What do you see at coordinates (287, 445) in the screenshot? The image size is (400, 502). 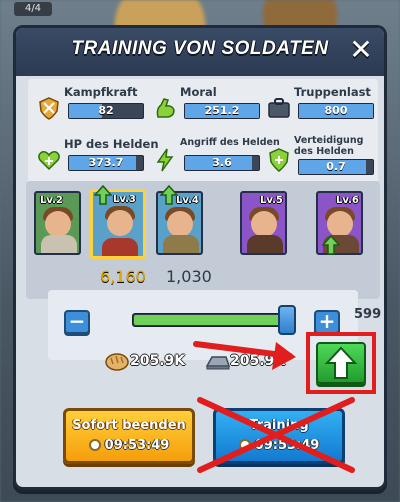 I see `train-time: 09:53:49` at bounding box center [287, 445].